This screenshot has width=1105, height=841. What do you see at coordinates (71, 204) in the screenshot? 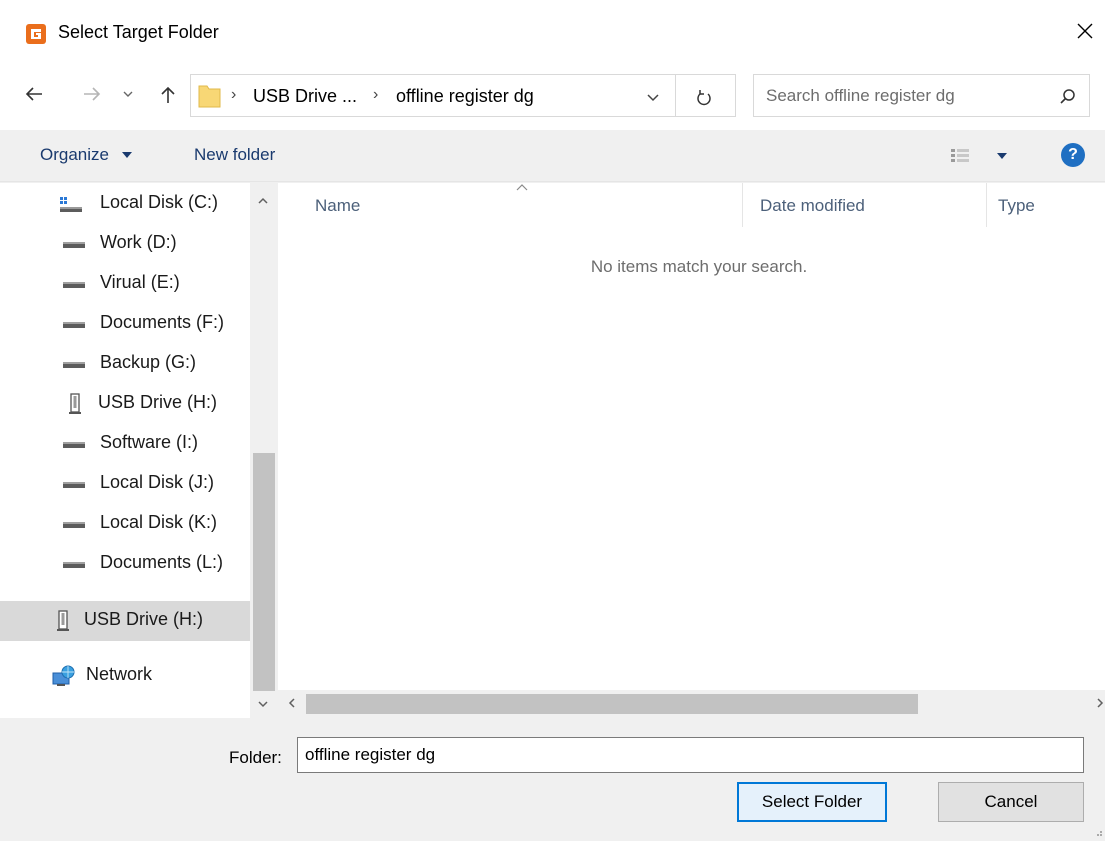
I see `system-drive-icon` at bounding box center [71, 204].